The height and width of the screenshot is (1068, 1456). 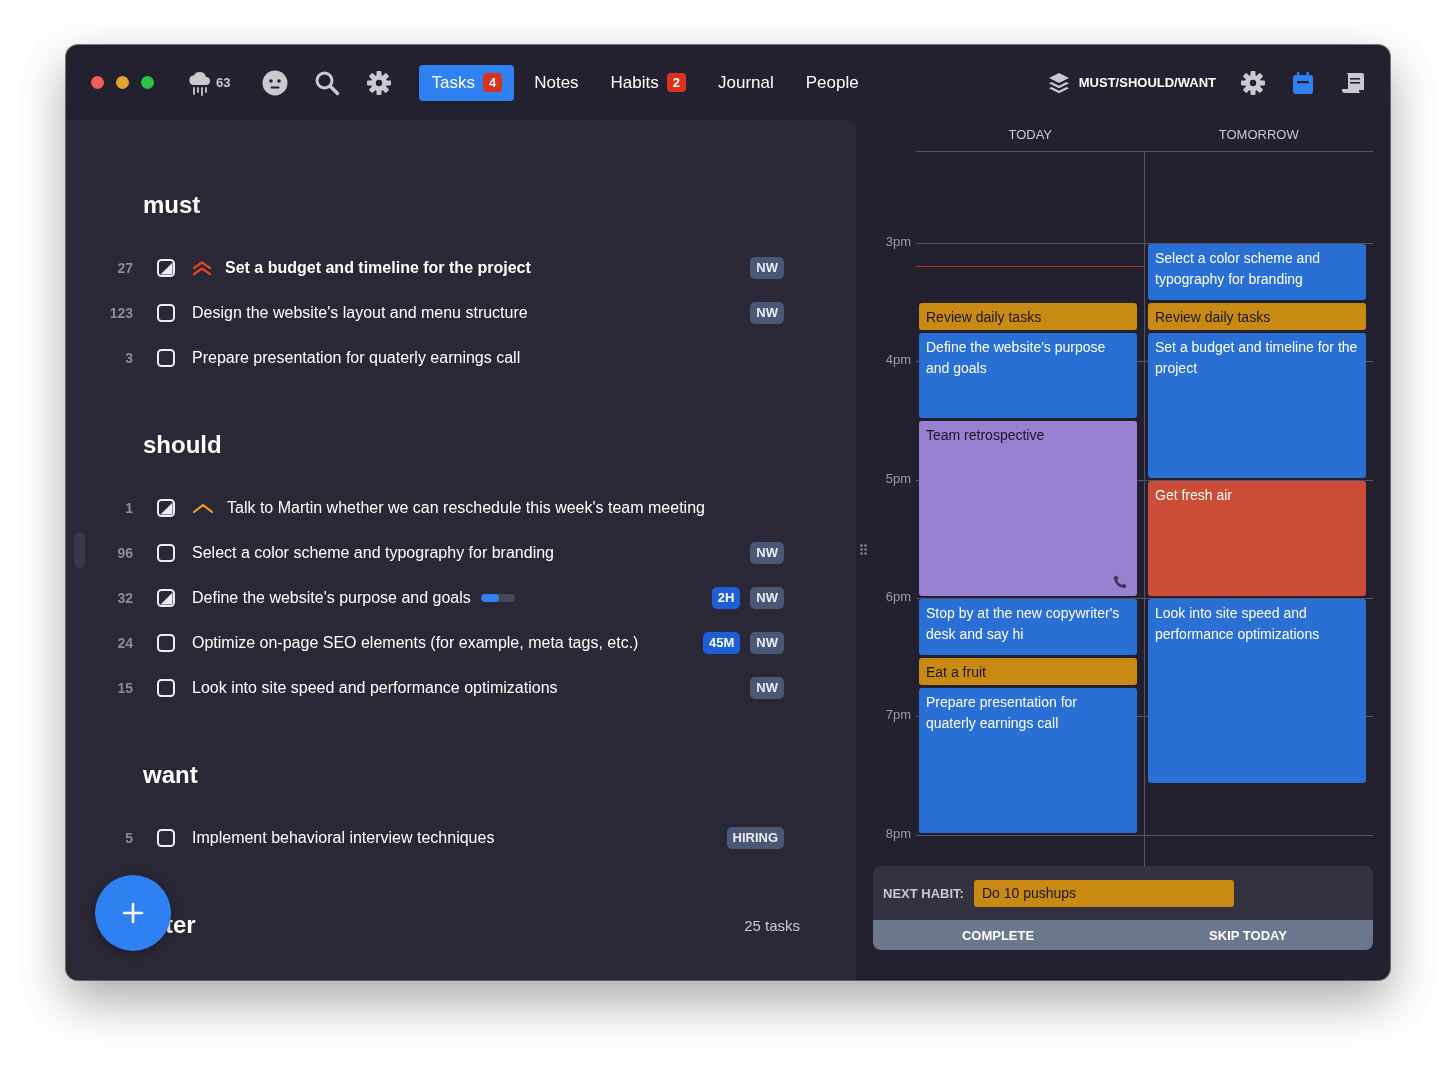 I want to click on task-title: Define the website's purpose and goals, so click(x=331, y=597).